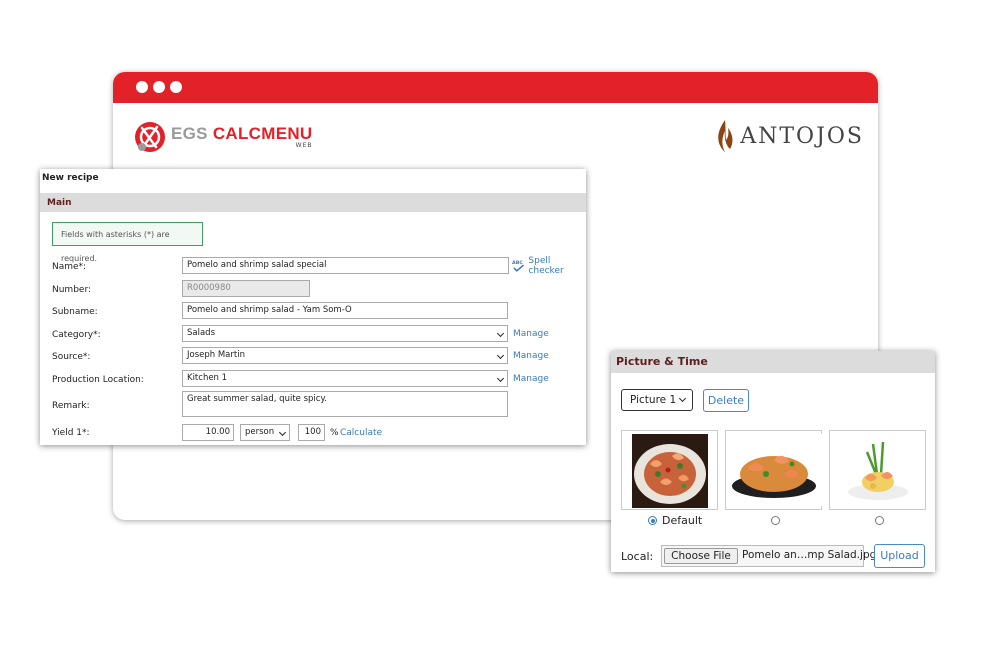 The image size is (998, 652). I want to click on source-manage-link: Manage, so click(531, 356).